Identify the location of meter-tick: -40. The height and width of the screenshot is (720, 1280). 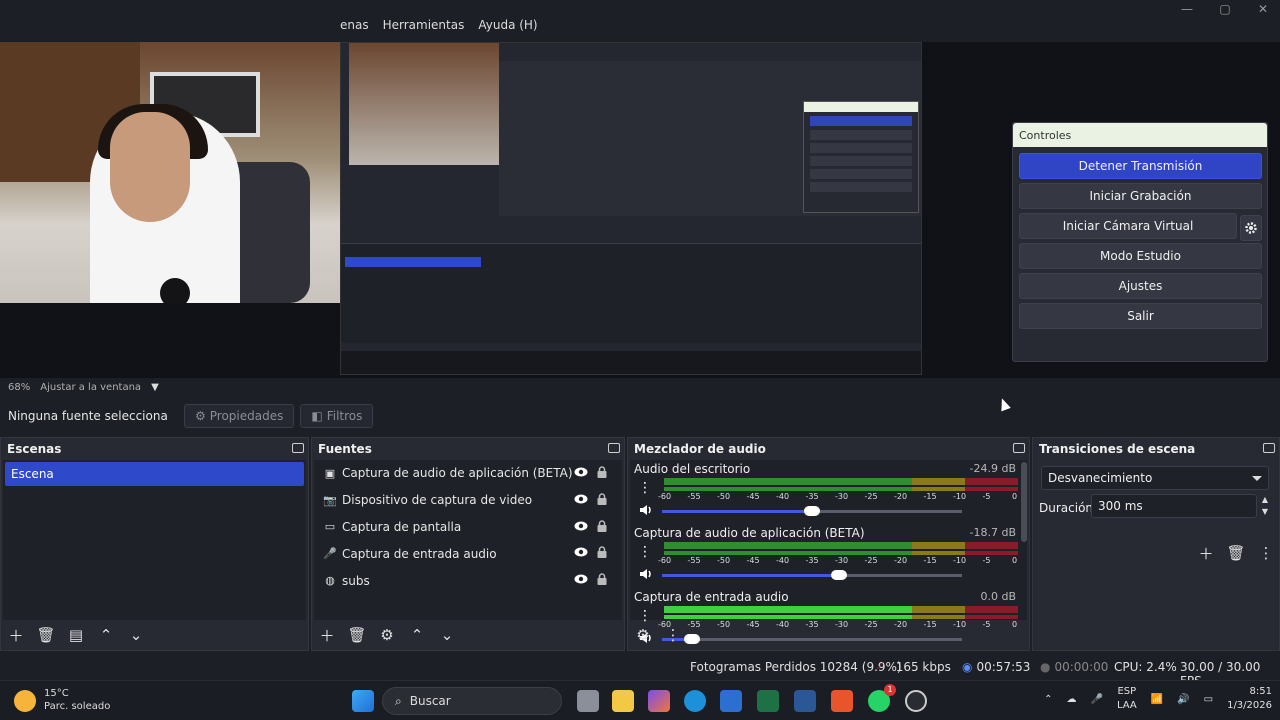
(783, 496).